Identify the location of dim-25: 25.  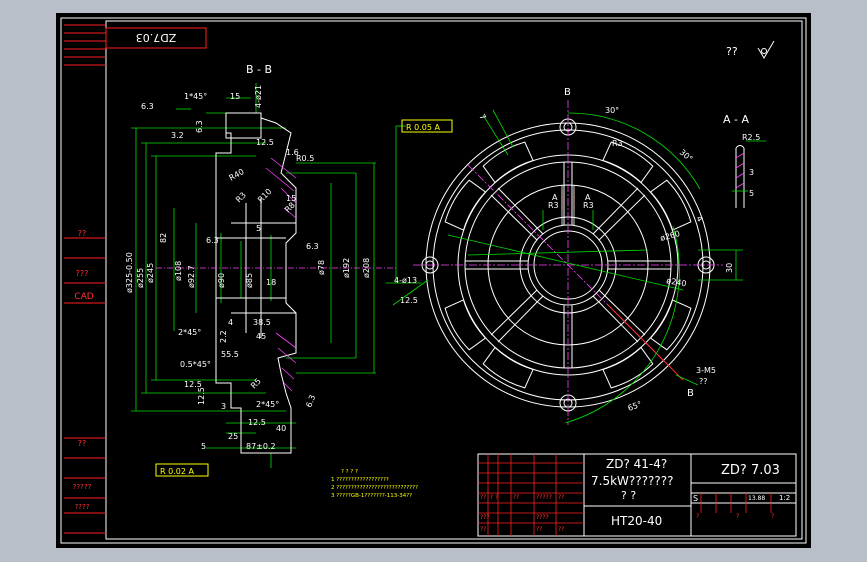
(233, 436).